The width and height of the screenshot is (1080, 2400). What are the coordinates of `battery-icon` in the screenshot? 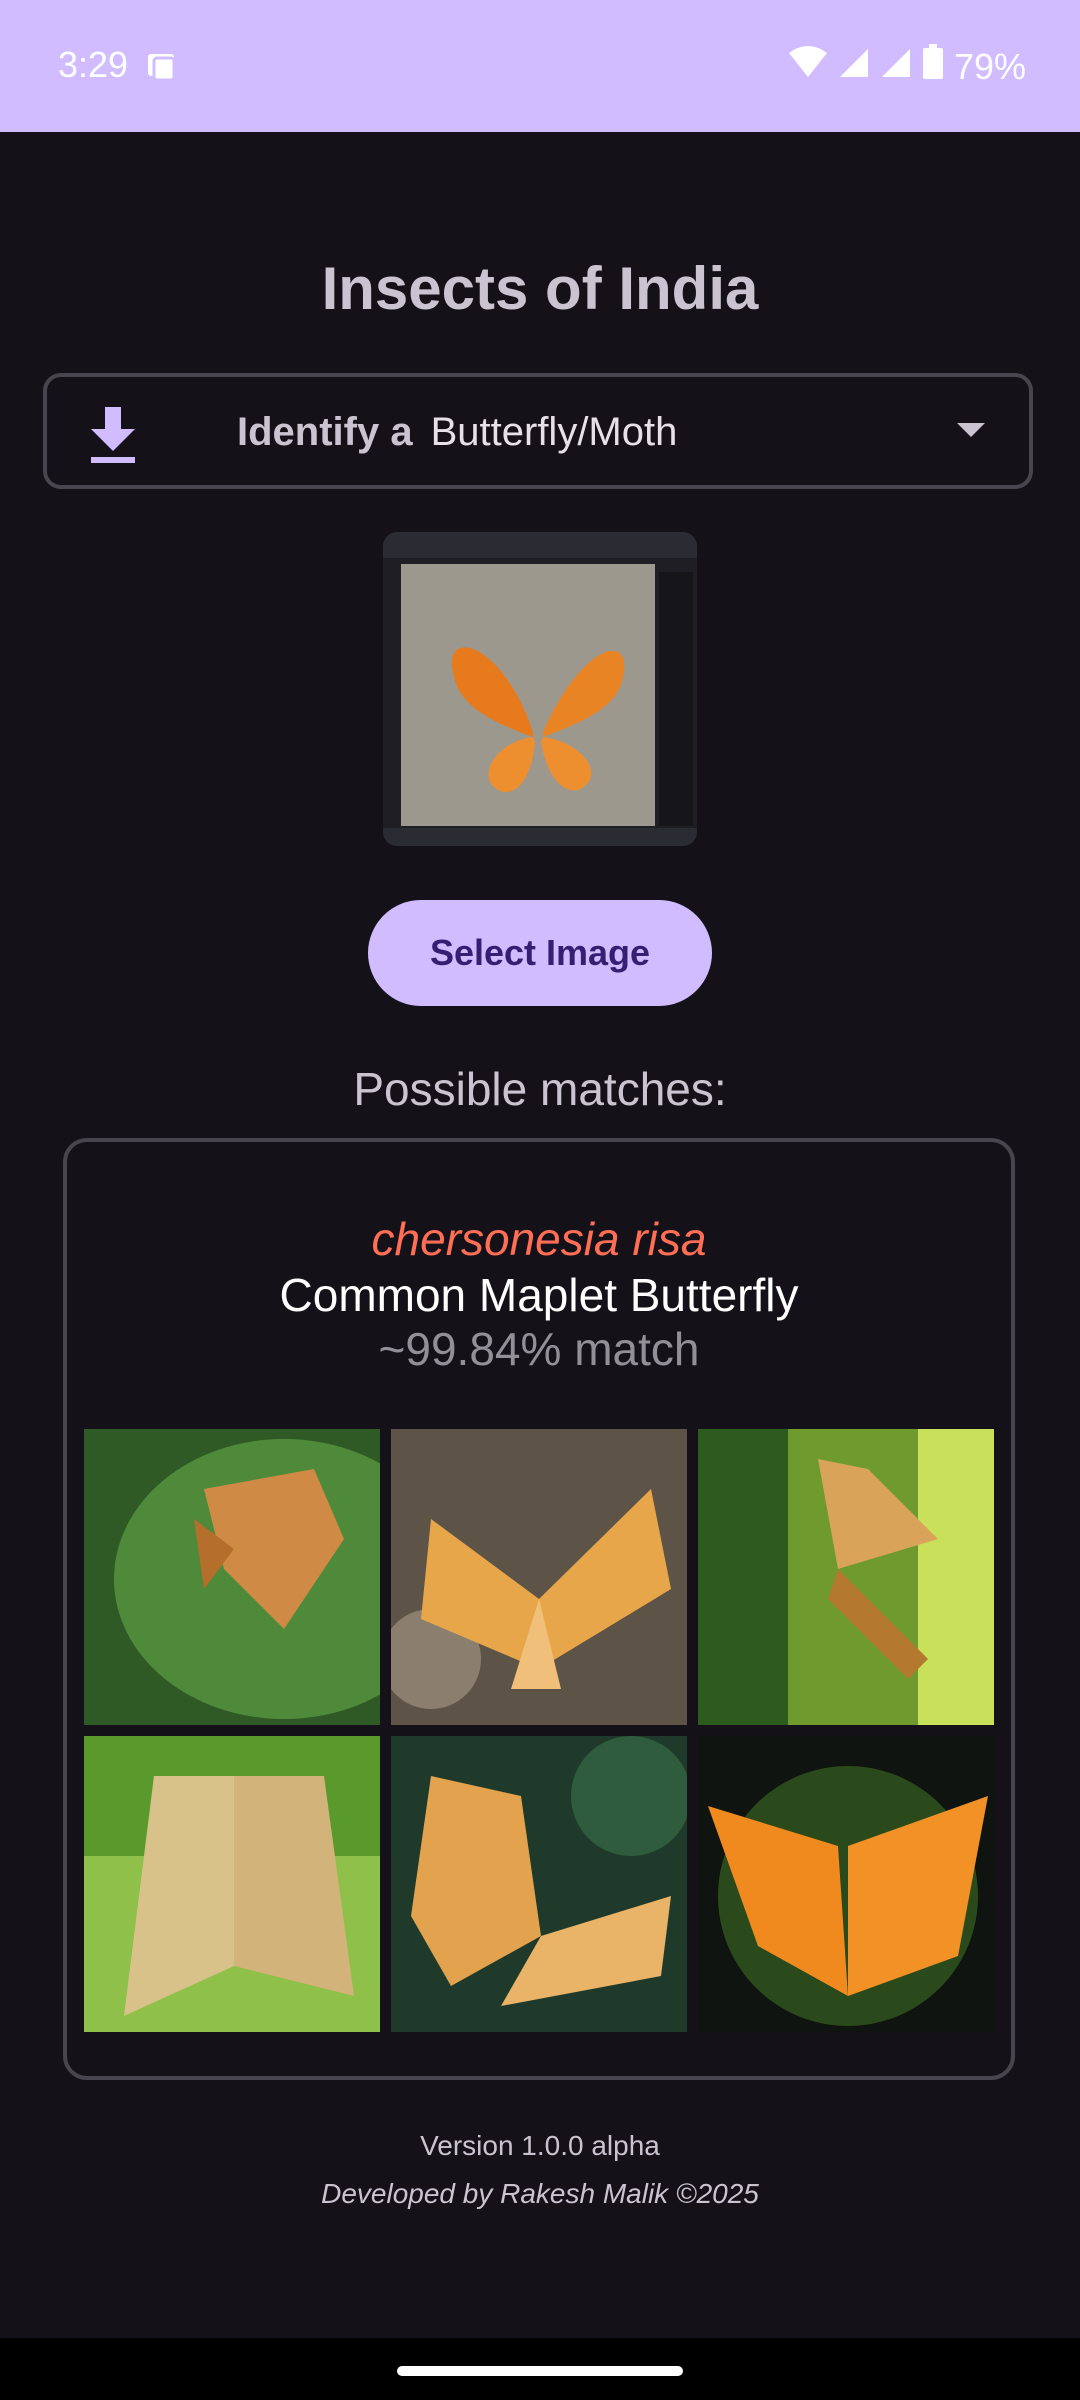 It's located at (933, 66).